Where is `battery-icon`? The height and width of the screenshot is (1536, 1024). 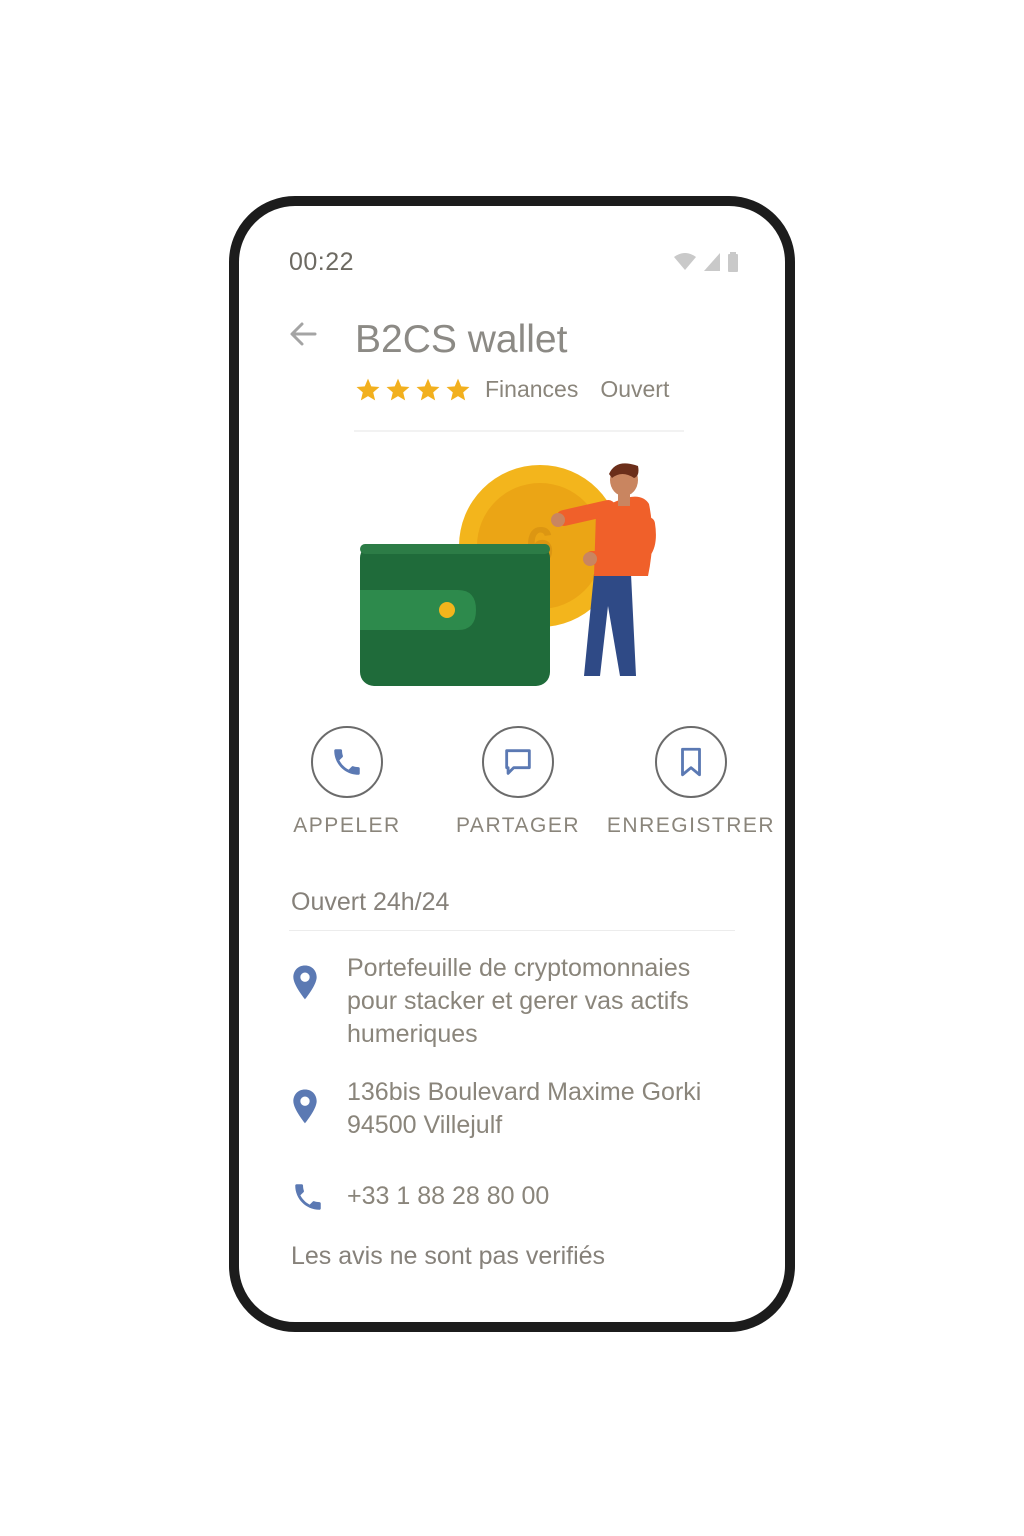
battery-icon is located at coordinates (733, 262).